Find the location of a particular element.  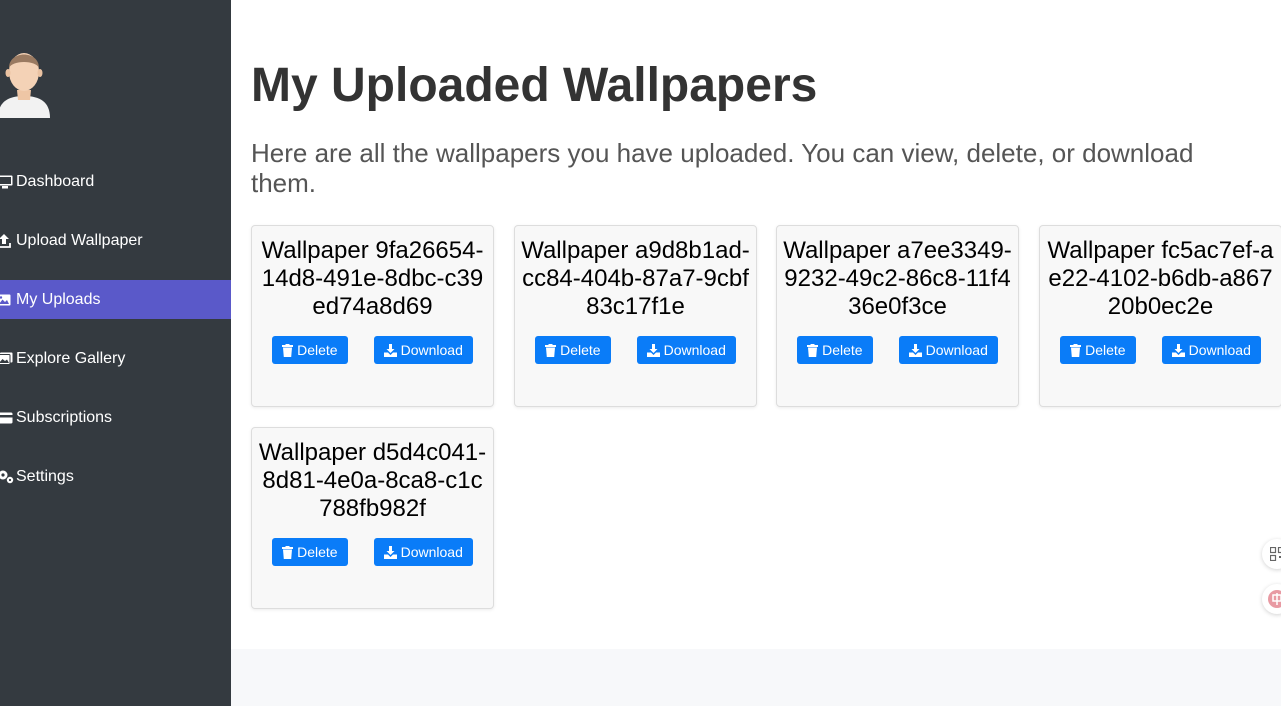

sidebar-item-label: Subscriptions is located at coordinates (64, 417).